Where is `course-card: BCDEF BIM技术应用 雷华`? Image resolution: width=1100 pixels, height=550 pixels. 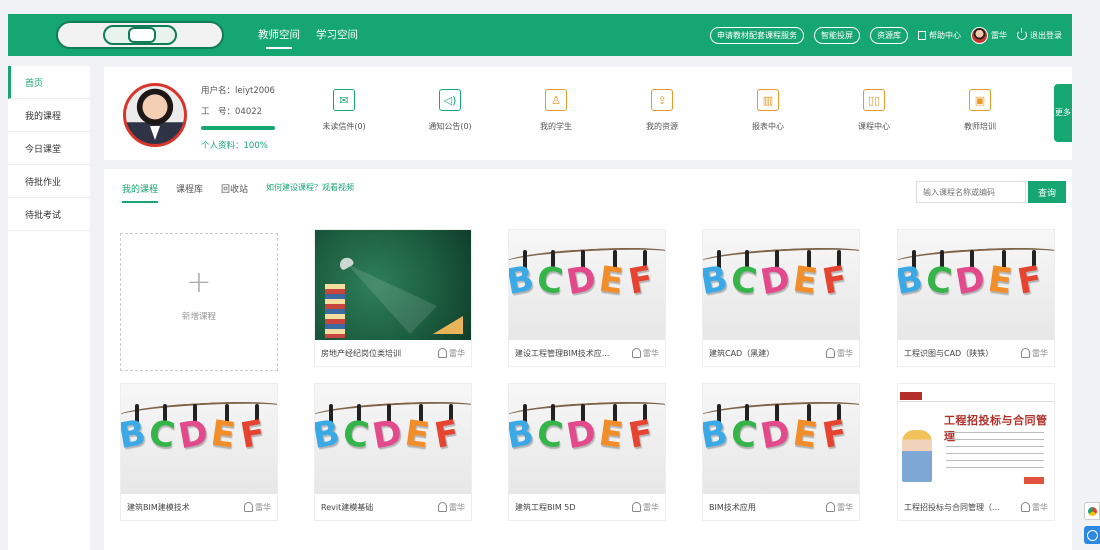 course-card: BCDEF BIM技术应用 雷华 is located at coordinates (781, 452).